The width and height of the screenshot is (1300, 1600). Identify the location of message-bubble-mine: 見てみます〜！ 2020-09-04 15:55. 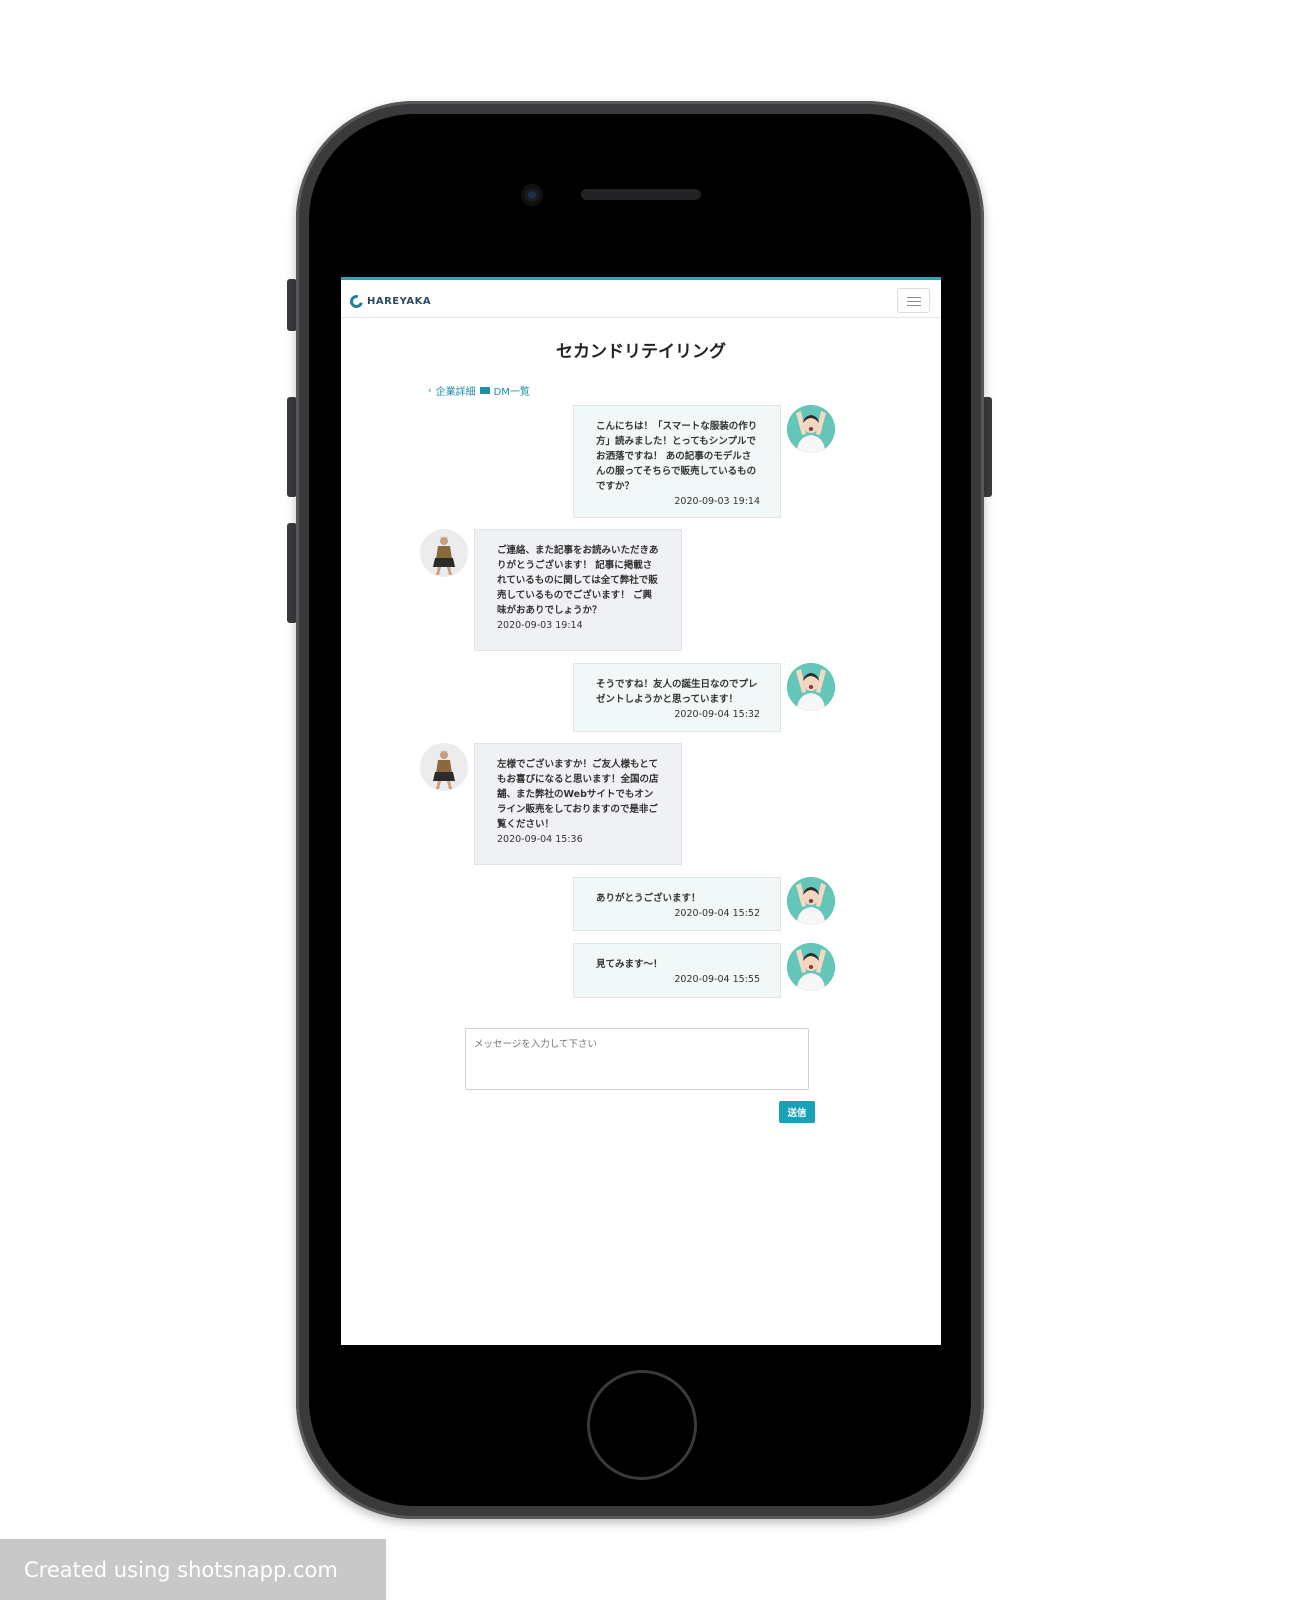
(677, 970).